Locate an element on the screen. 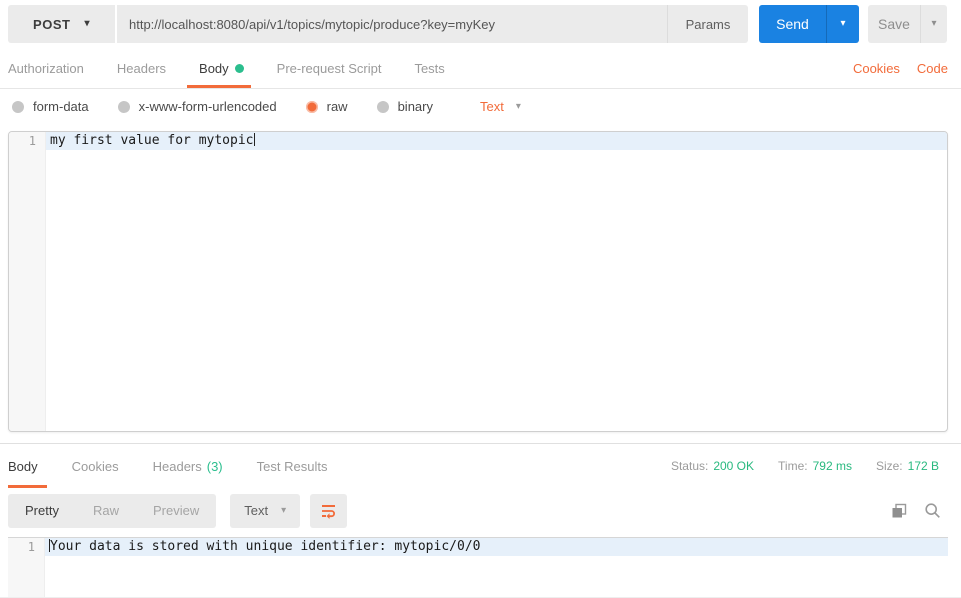 The width and height of the screenshot is (961, 598). copy-button is located at coordinates (899, 511).